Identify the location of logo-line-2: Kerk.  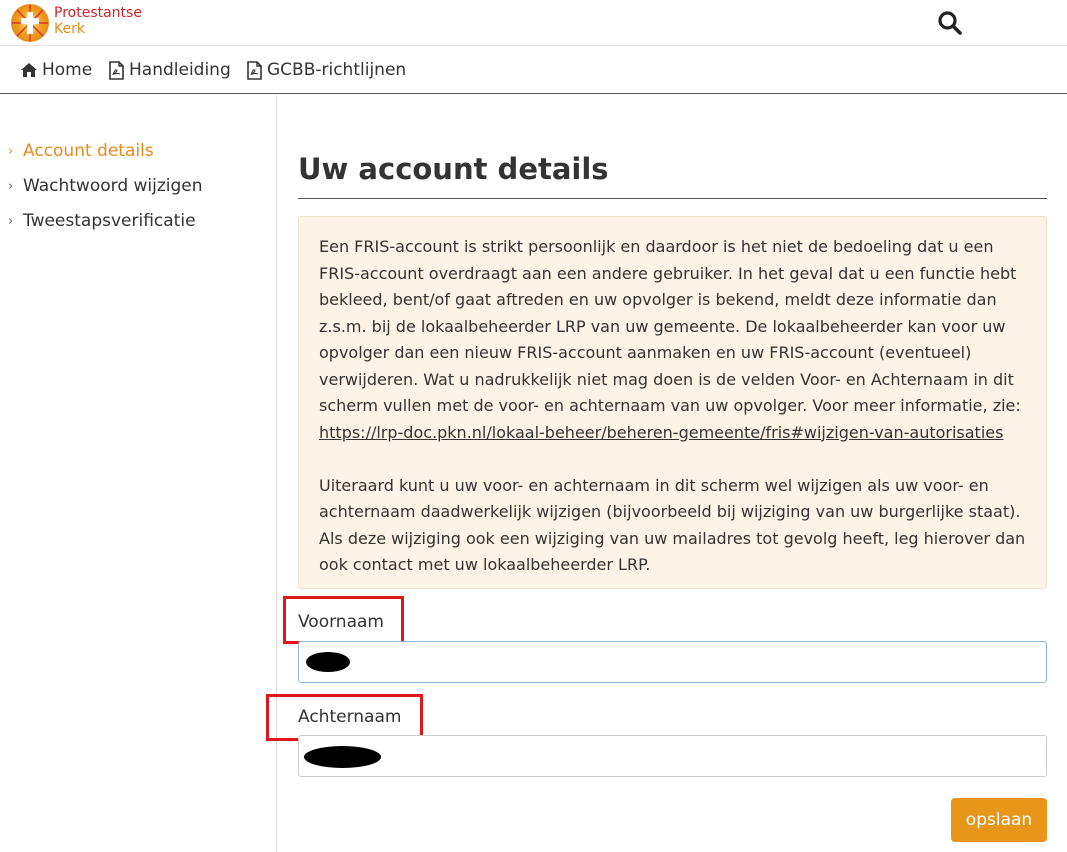
(69, 29).